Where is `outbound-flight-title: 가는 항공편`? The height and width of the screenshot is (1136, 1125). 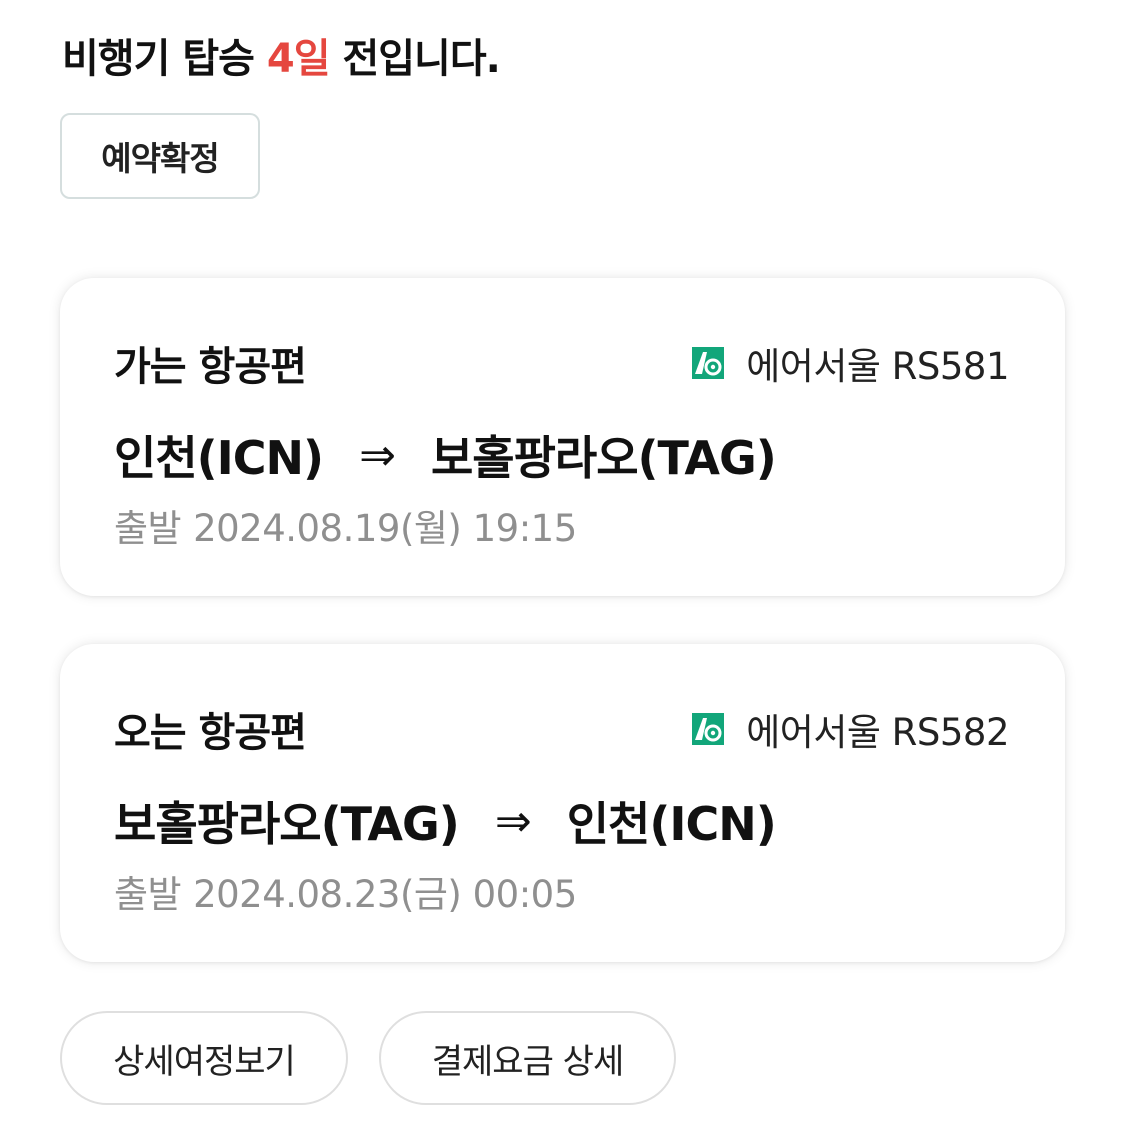
outbound-flight-title: 가는 항공편 is located at coordinates (210, 367).